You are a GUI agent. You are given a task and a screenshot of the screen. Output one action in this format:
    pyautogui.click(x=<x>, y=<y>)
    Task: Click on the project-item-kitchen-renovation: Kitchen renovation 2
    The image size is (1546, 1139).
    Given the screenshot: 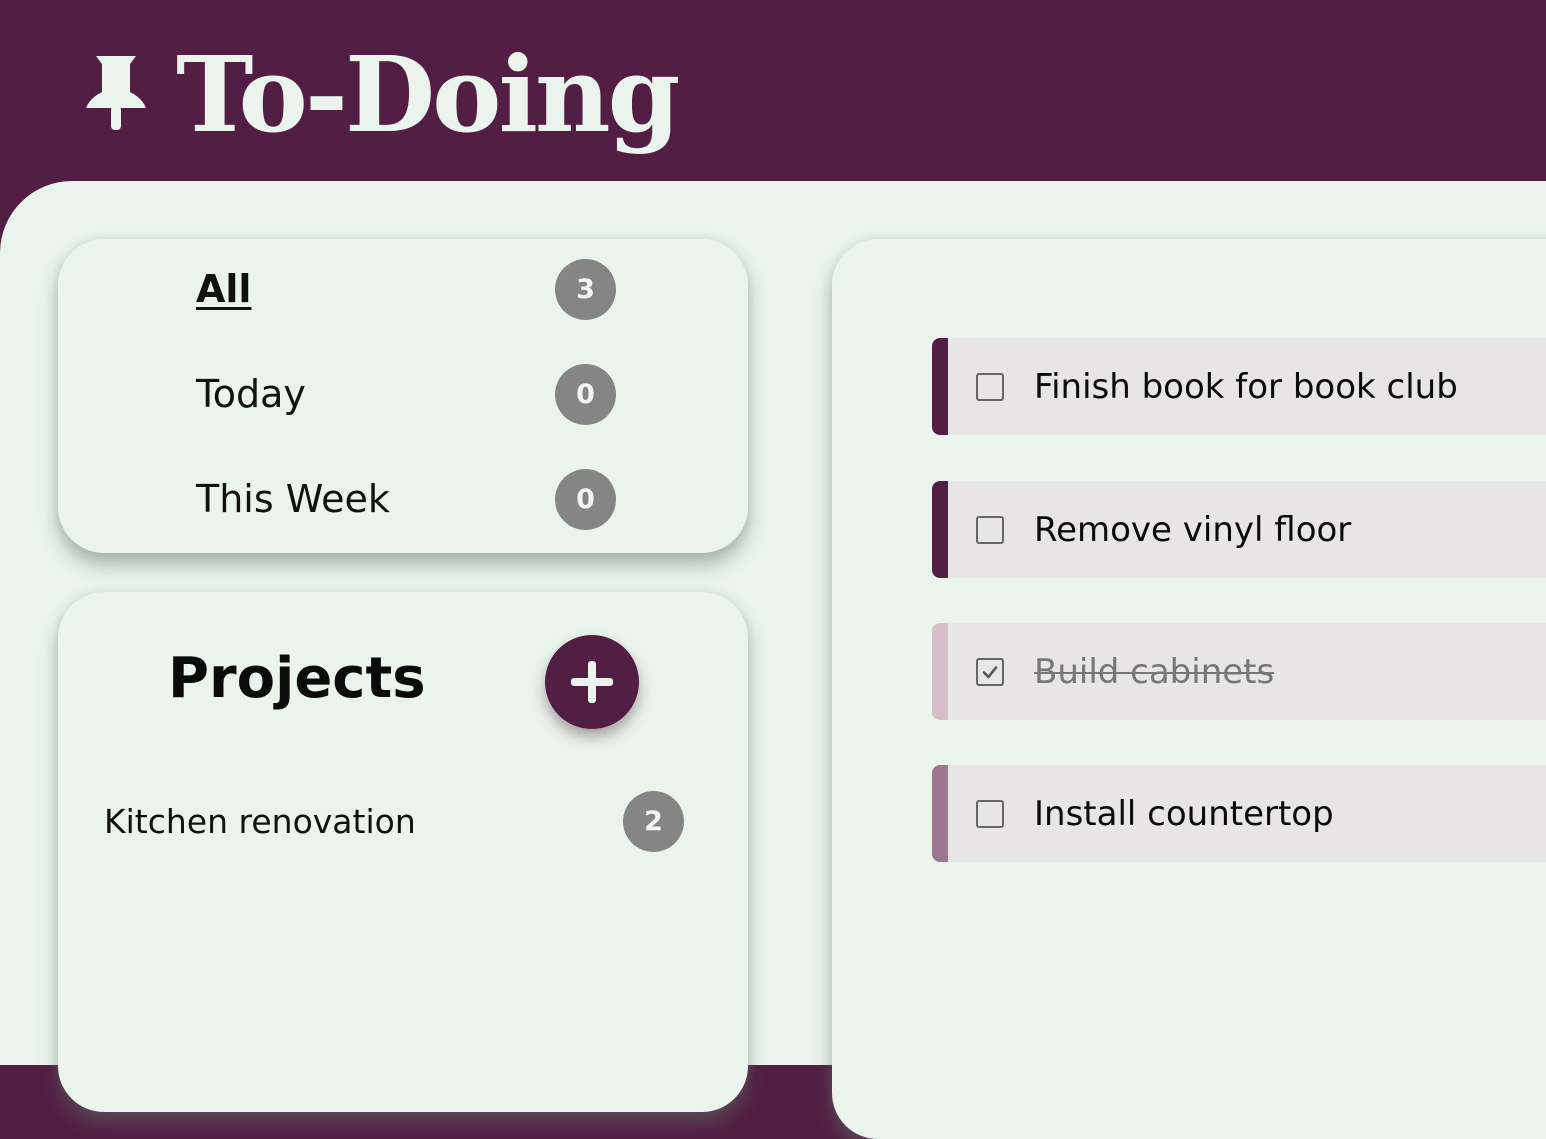 What is the action you would take?
    pyautogui.click(x=394, y=821)
    